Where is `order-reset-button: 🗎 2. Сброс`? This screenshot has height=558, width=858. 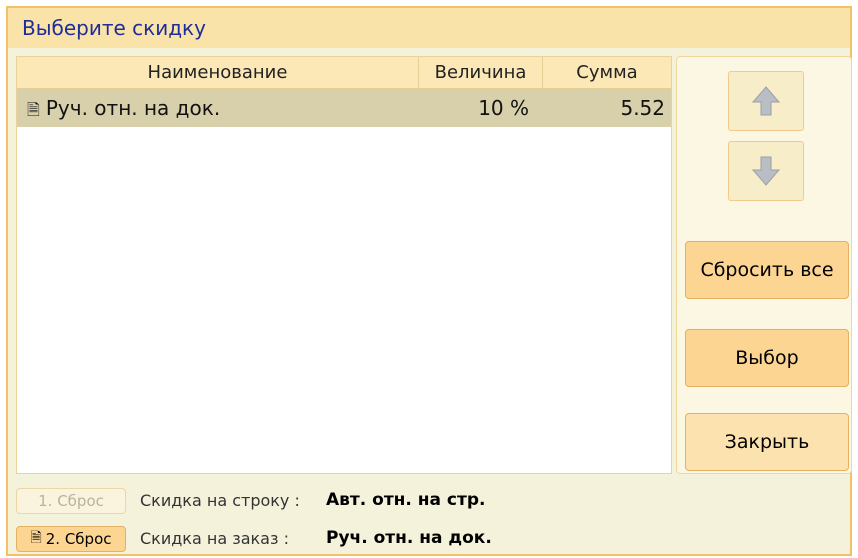 order-reset-button: 🗎 2. Сброс is located at coordinates (71, 539).